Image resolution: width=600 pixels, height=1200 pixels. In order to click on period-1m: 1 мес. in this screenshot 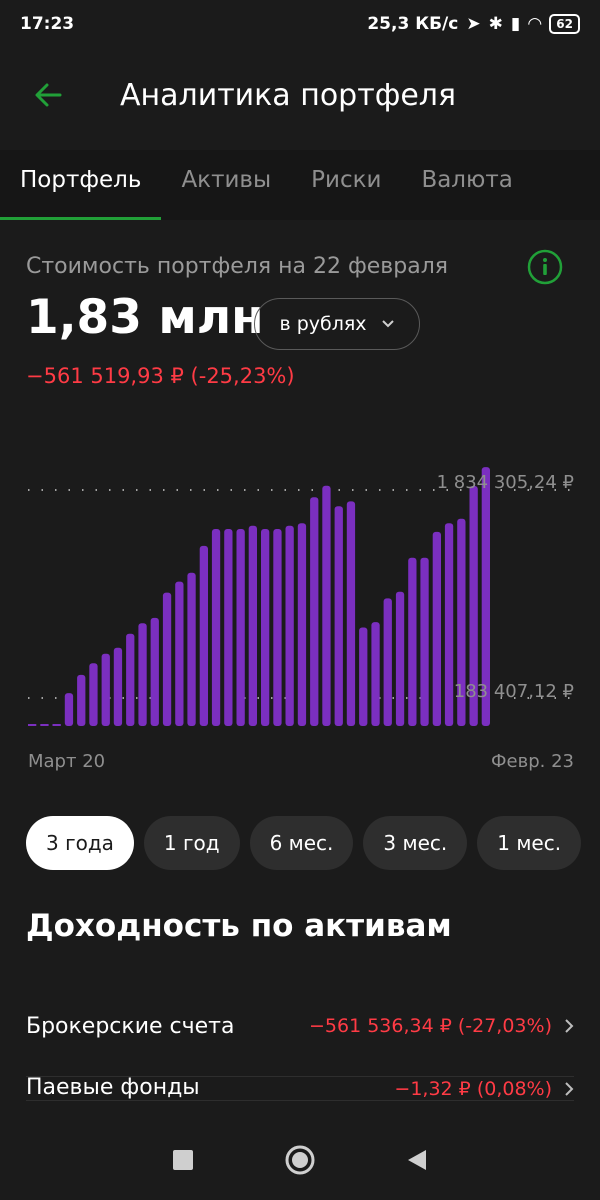, I will do `click(529, 843)`.